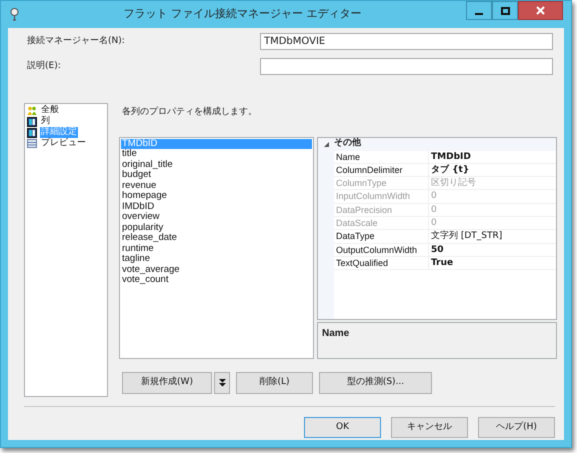 The width and height of the screenshot is (577, 453). I want to click on grid-icon, so click(32, 143).